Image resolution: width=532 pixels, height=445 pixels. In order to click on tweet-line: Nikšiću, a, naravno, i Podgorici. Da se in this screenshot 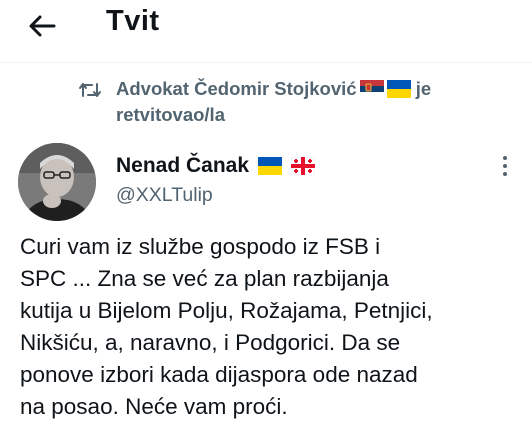, I will do `click(210, 342)`.